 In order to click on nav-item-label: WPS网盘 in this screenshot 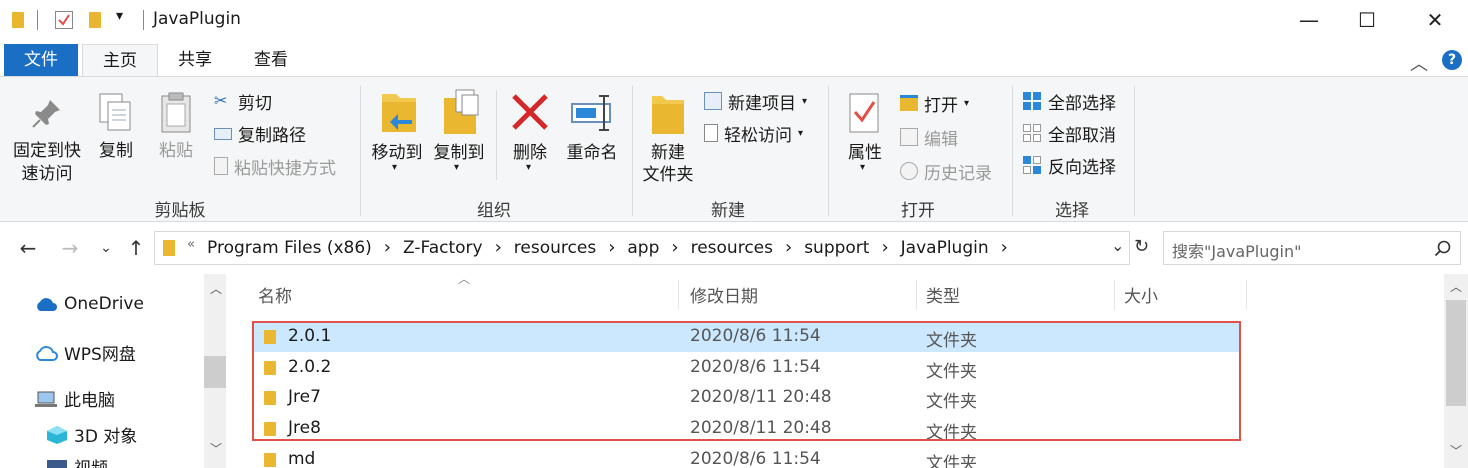, I will do `click(100, 355)`.